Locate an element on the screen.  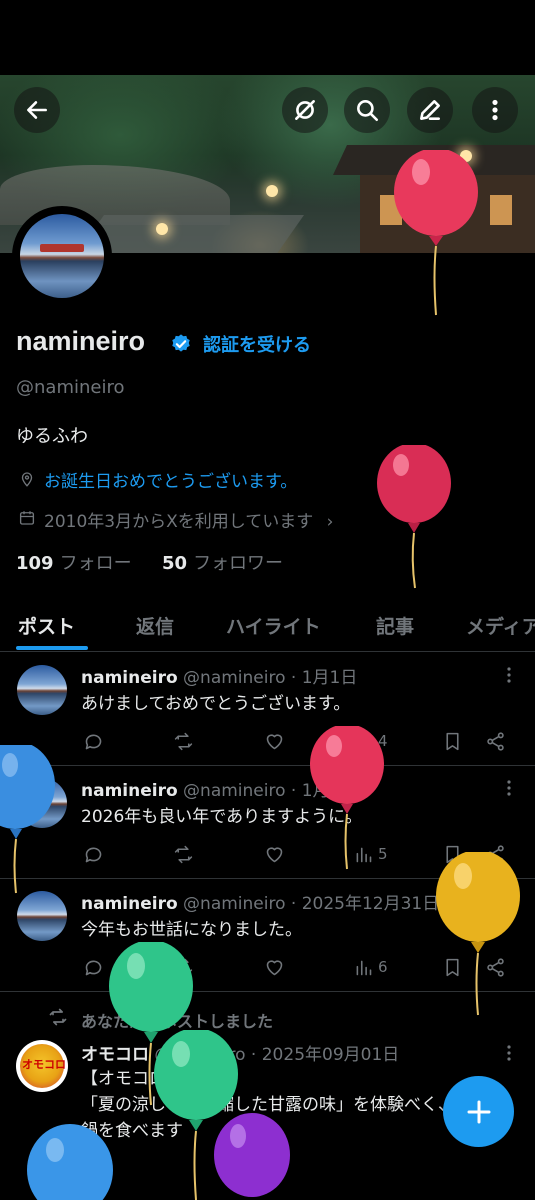
post-meta: @namineiro · 2025年12月31日 is located at coordinates (311, 904).